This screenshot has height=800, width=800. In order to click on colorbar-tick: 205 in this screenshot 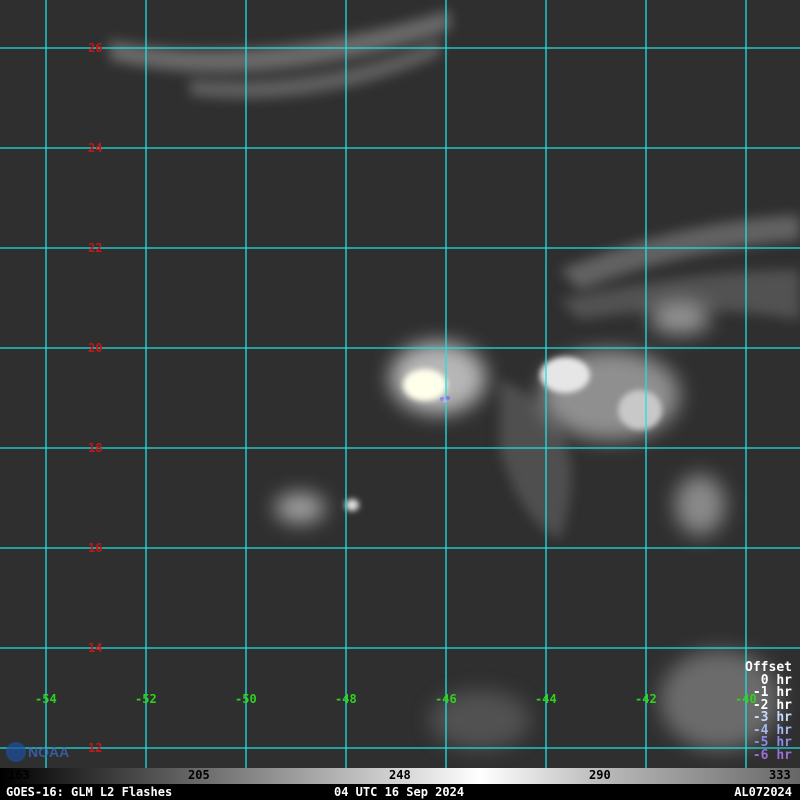, I will do `click(199, 775)`.